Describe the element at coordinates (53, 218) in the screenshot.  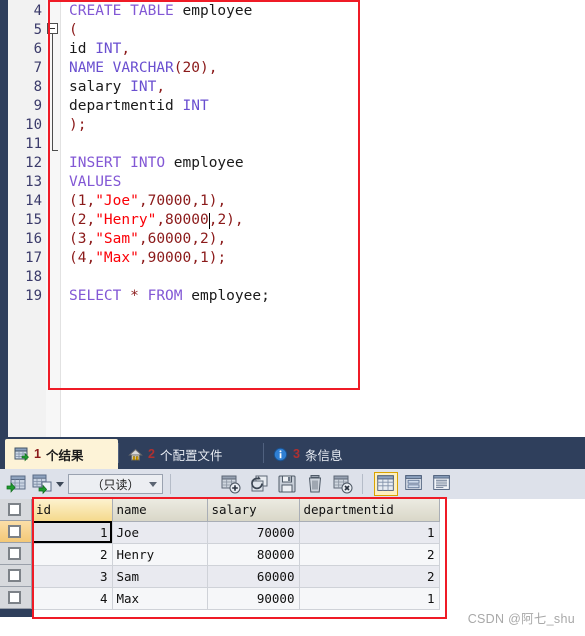
I see `code-folding-gutter` at that location.